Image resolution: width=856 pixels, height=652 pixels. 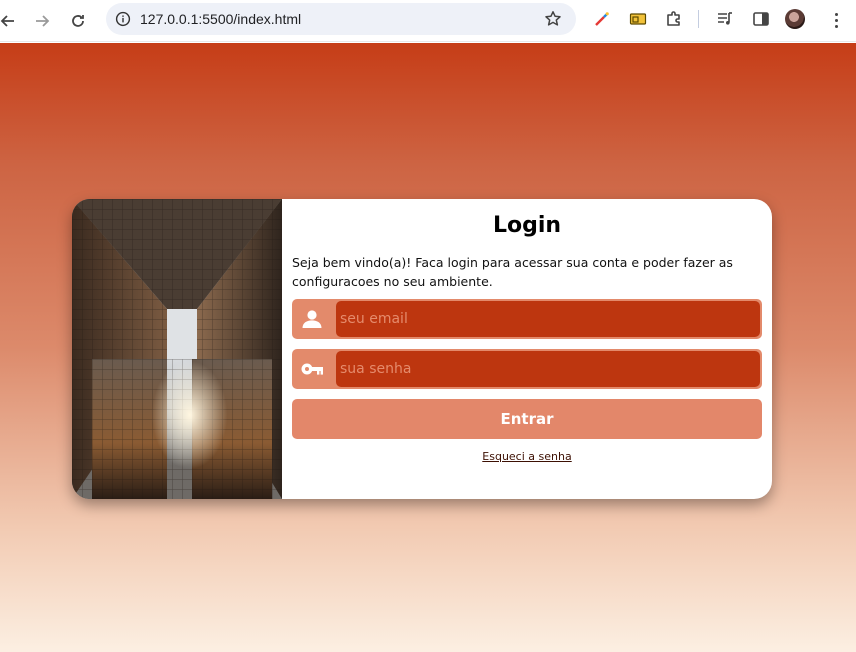 I want to click on password-input, so click(x=548, y=369).